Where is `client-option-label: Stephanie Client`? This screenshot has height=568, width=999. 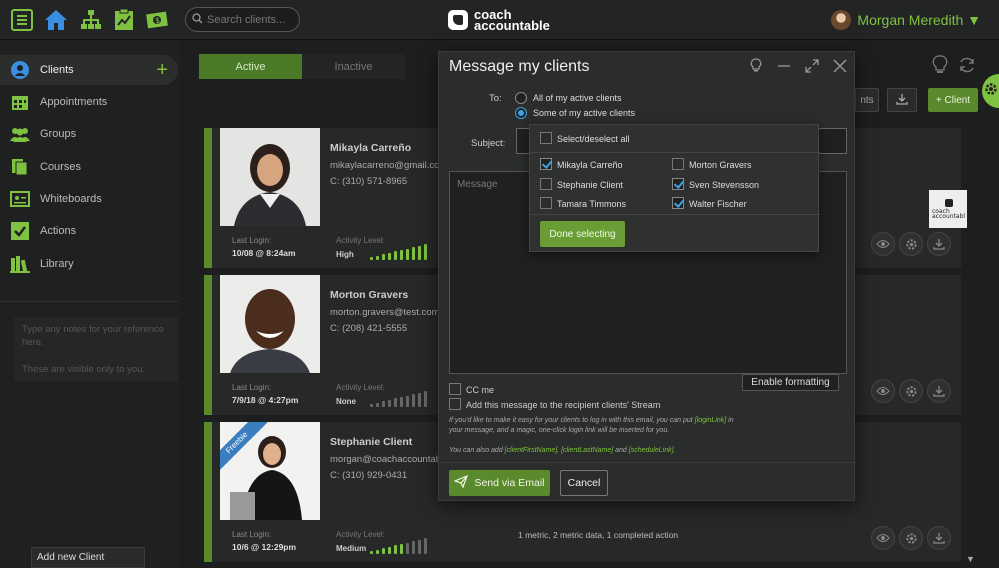
client-option-label: Stephanie Client is located at coordinates (590, 185).